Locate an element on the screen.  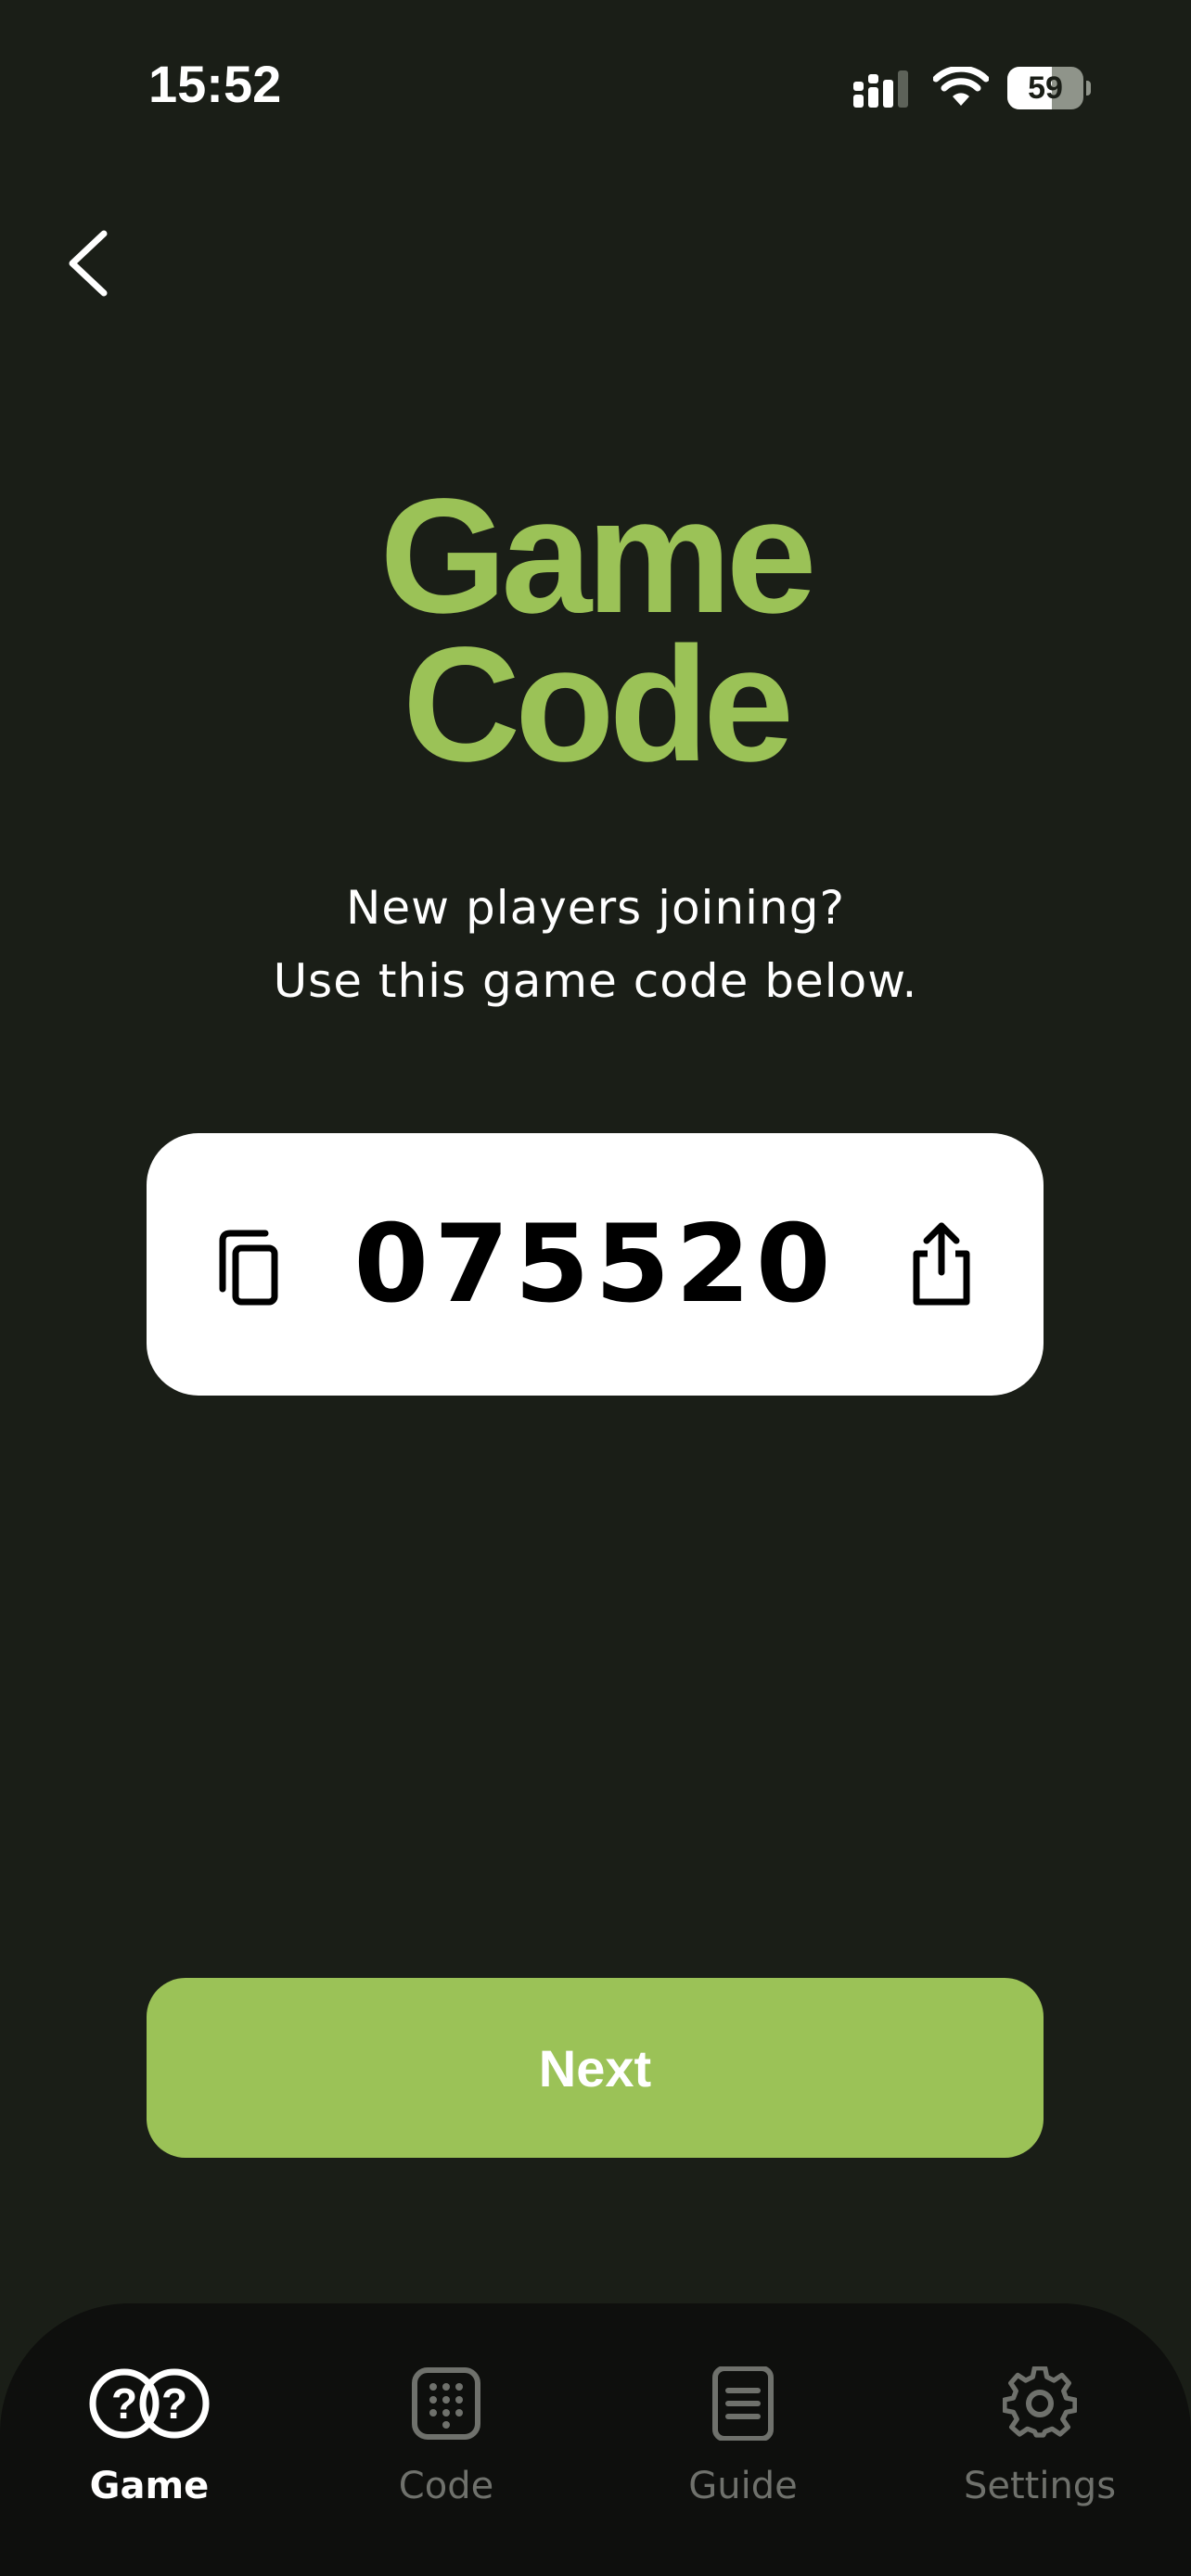
copy-button is located at coordinates (248, 1264).